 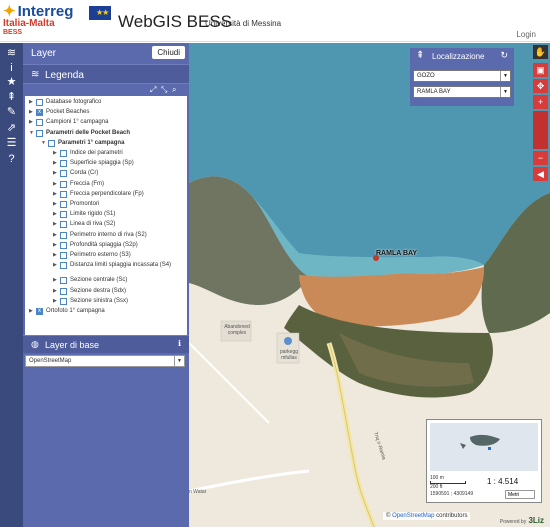 I want to click on island-select: GOZO ▼, so click(x=462, y=76).